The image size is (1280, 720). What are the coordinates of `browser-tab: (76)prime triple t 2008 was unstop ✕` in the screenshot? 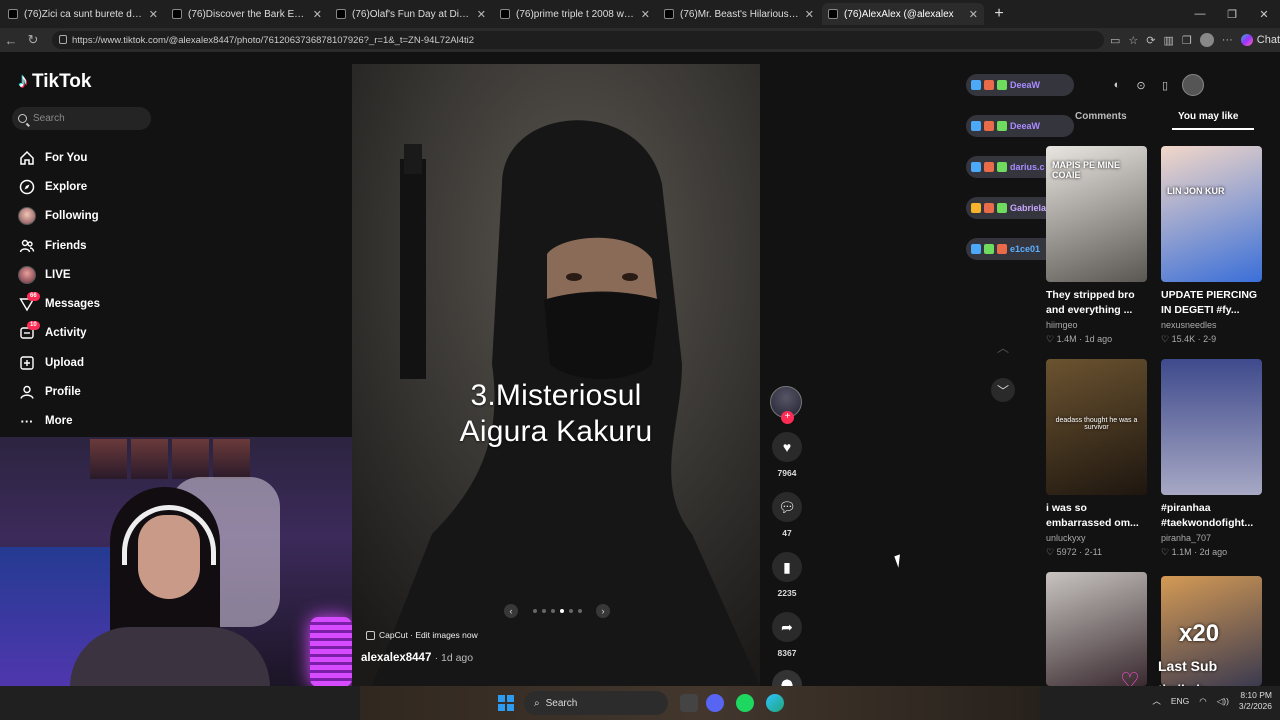 It's located at (575, 14).